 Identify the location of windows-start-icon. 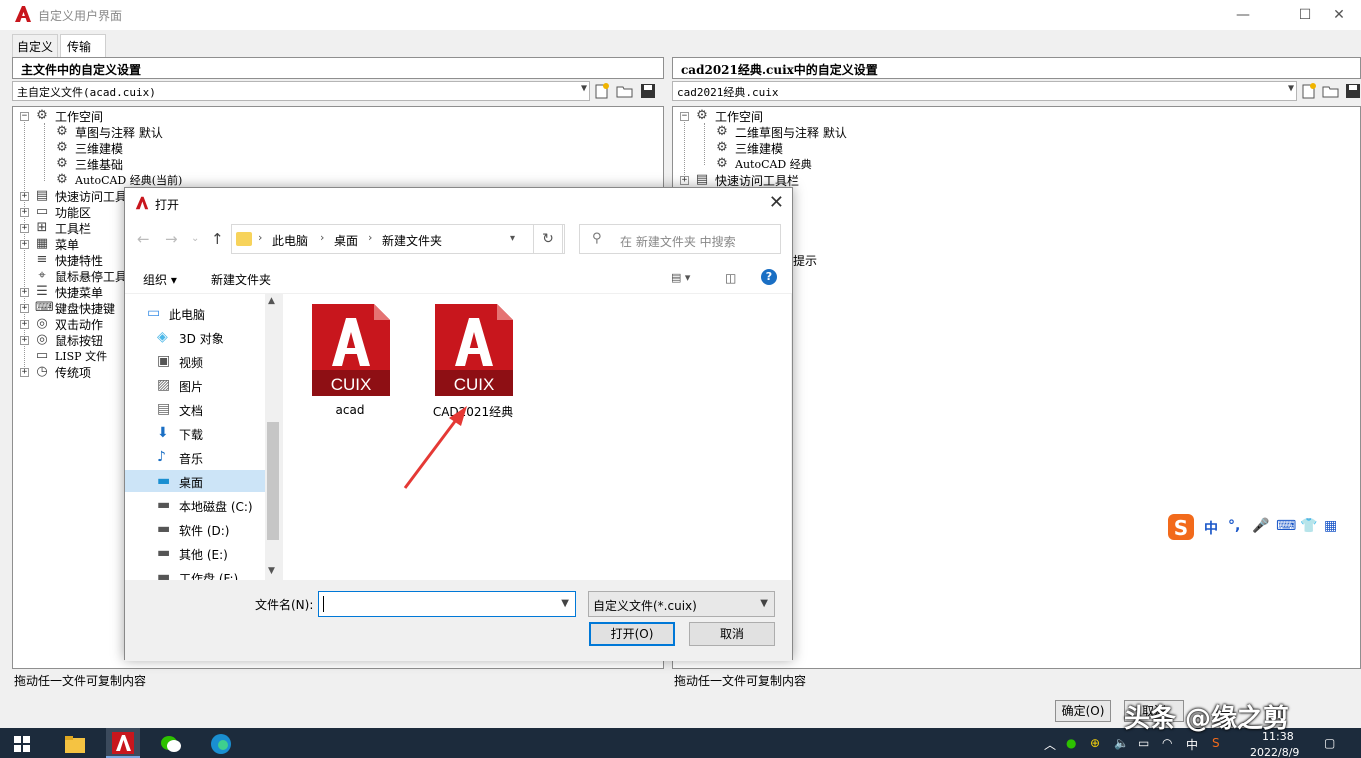
(22, 744).